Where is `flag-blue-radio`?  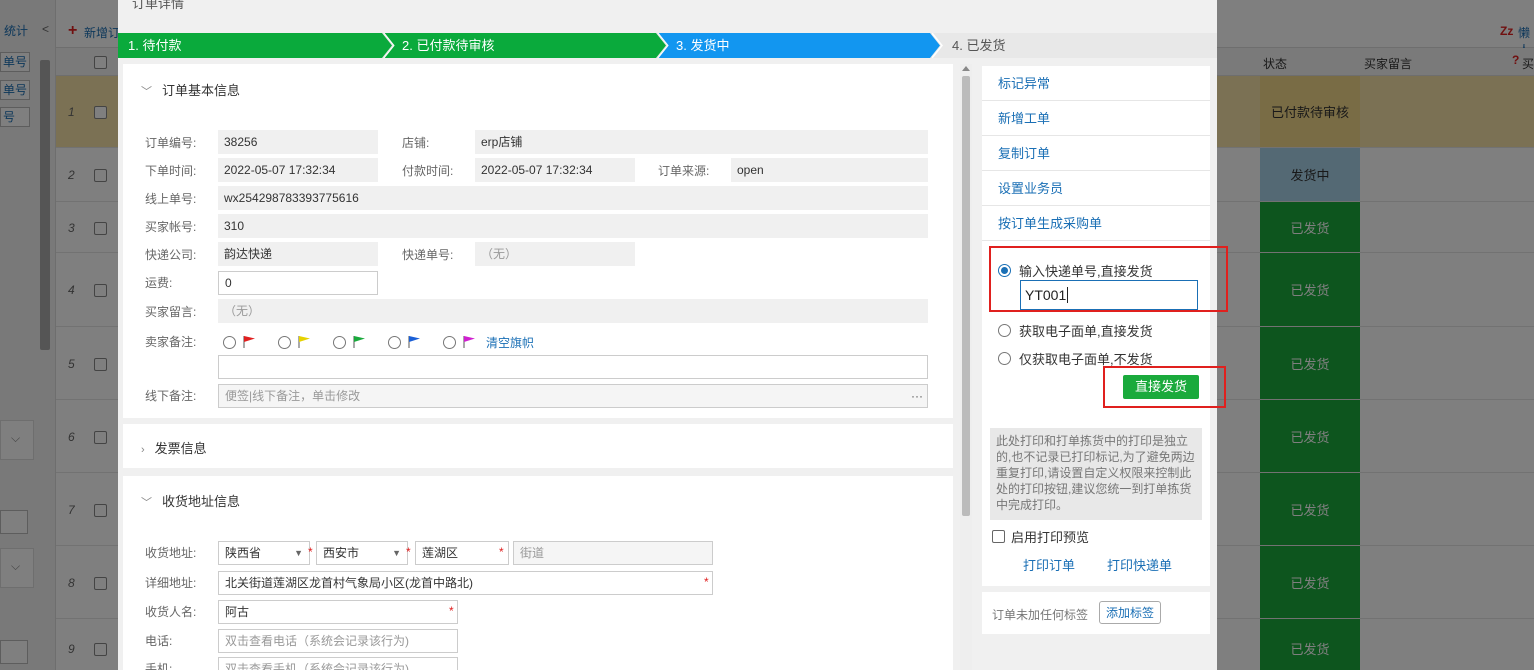
flag-blue-radio is located at coordinates (394, 342).